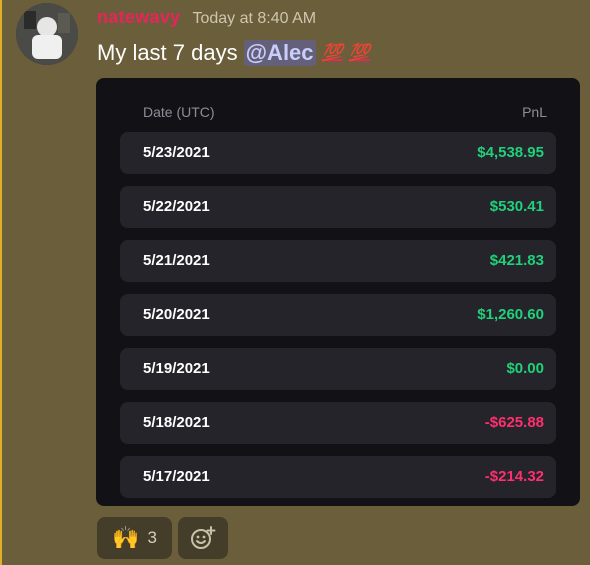  I want to click on table-row: 5/21/2021 $421.83, so click(338, 261).